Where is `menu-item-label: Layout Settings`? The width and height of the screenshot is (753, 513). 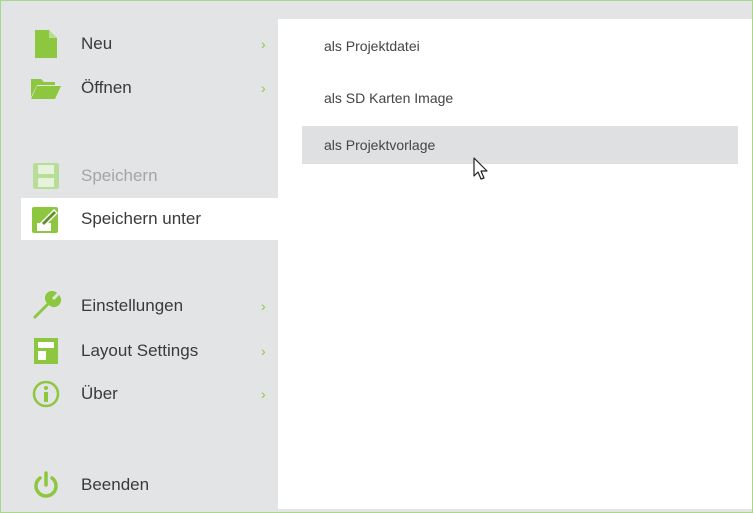 menu-item-label: Layout Settings is located at coordinates (140, 350).